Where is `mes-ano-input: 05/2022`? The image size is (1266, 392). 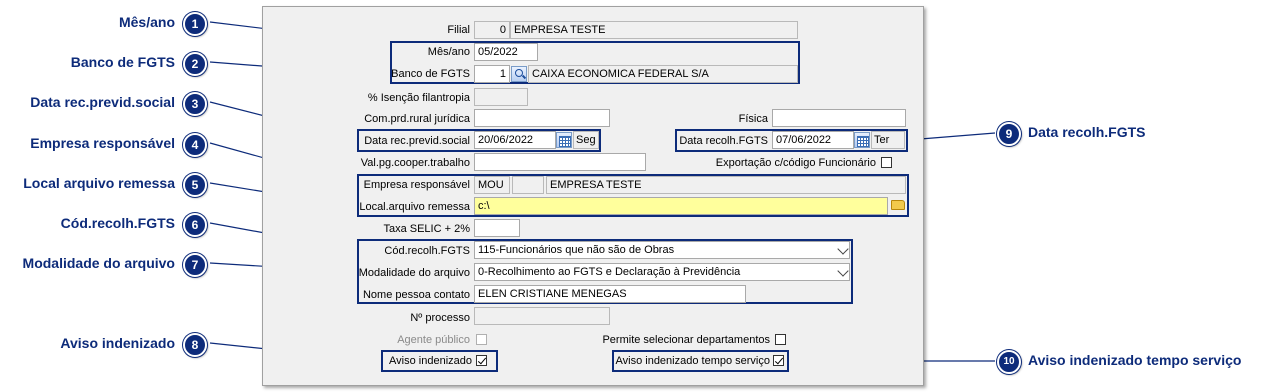
mes-ano-input: 05/2022 is located at coordinates (506, 52).